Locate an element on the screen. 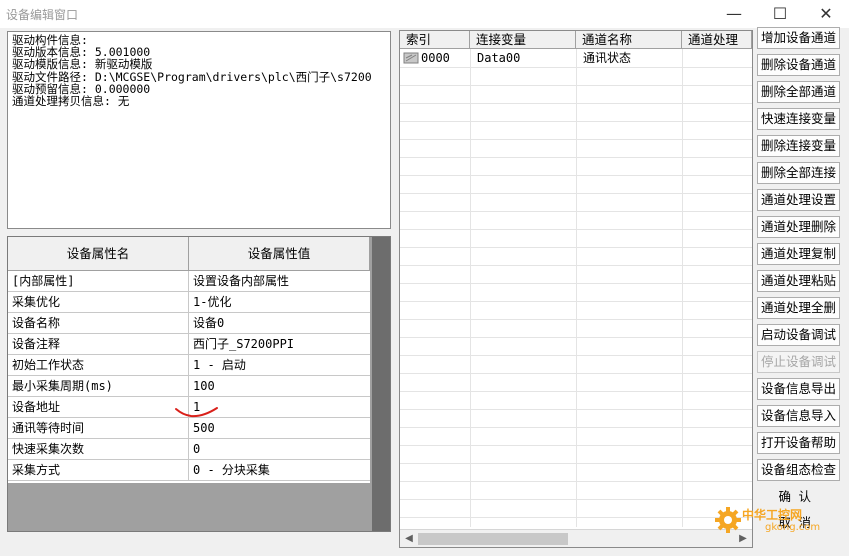 The width and height of the screenshot is (849, 556). command-button: 停止设备调试 is located at coordinates (798, 362).